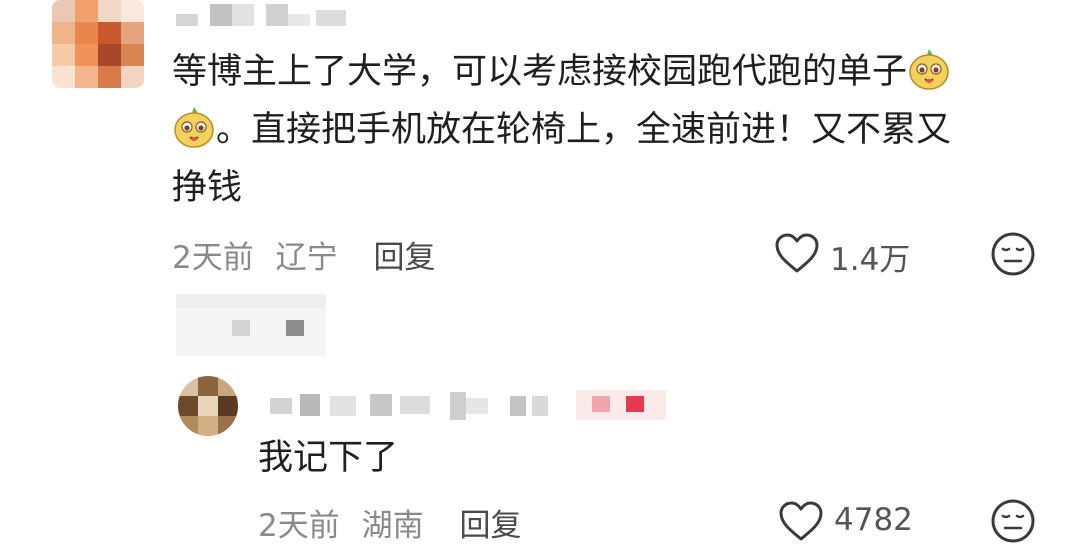 The height and width of the screenshot is (545, 1080). I want to click on reply-text: 我记下了, so click(328, 458).